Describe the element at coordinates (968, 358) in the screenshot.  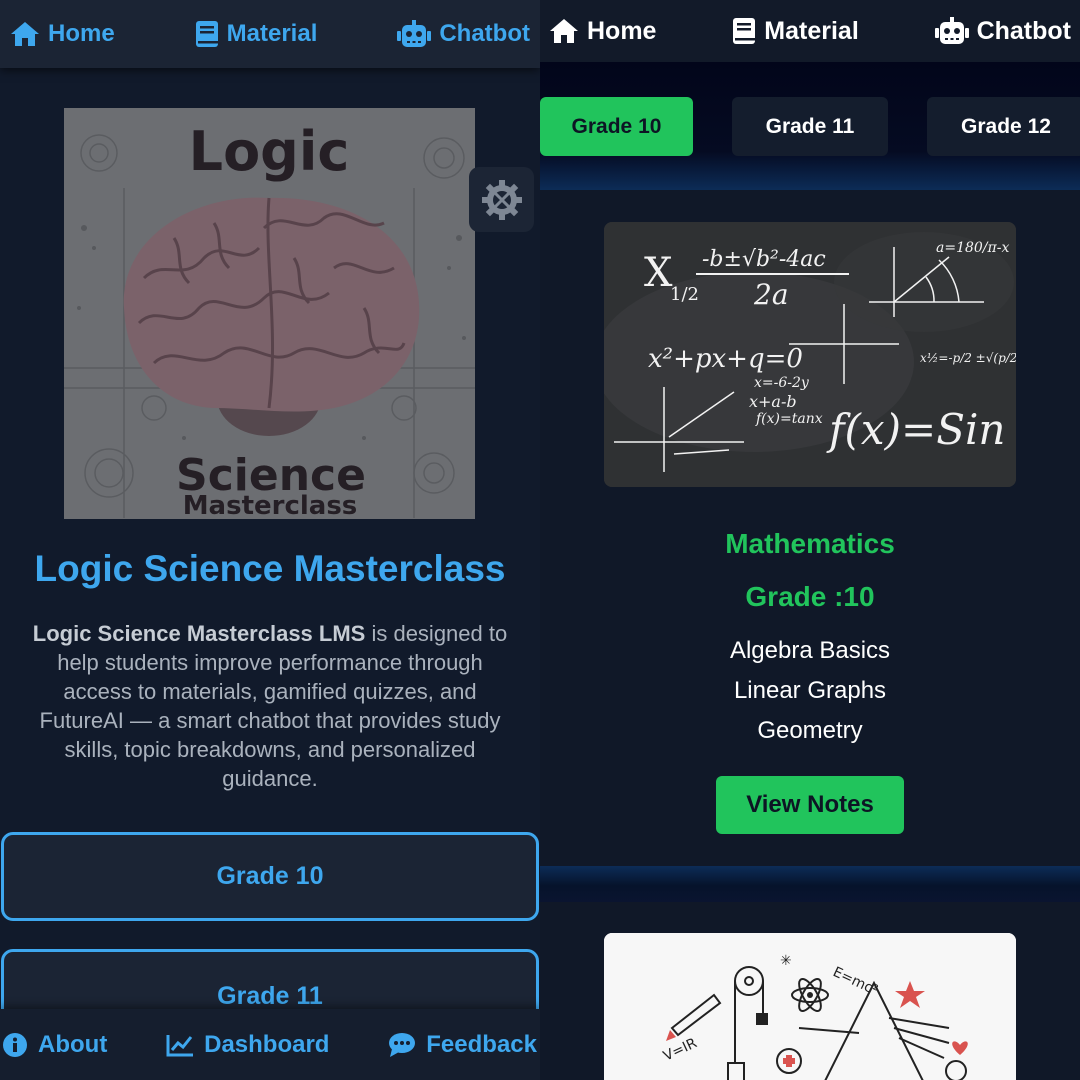
I see `chalk-xhalf: x½=-p/2 ±√(p/2)²-q` at that location.